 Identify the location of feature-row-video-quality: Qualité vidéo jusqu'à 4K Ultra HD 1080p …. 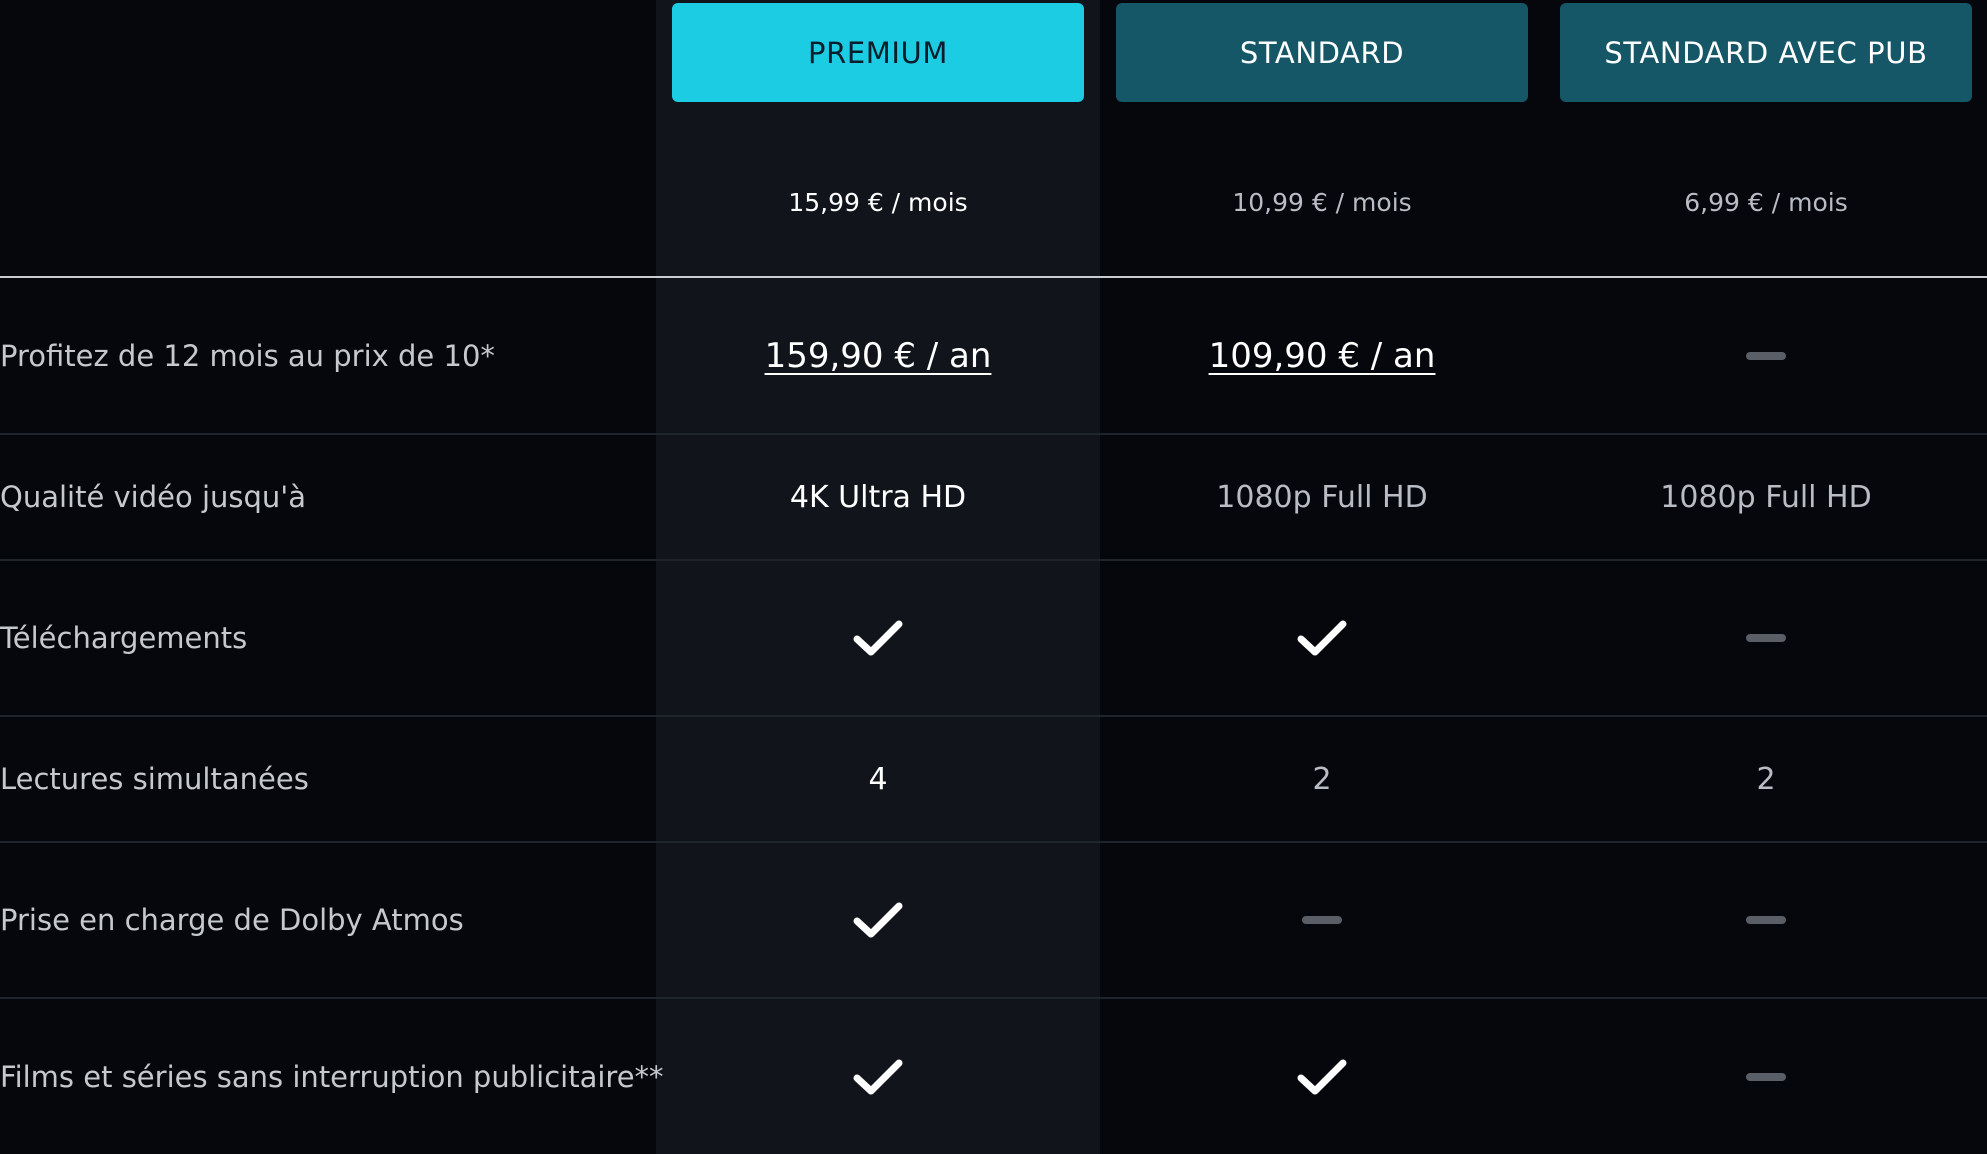
(993, 497).